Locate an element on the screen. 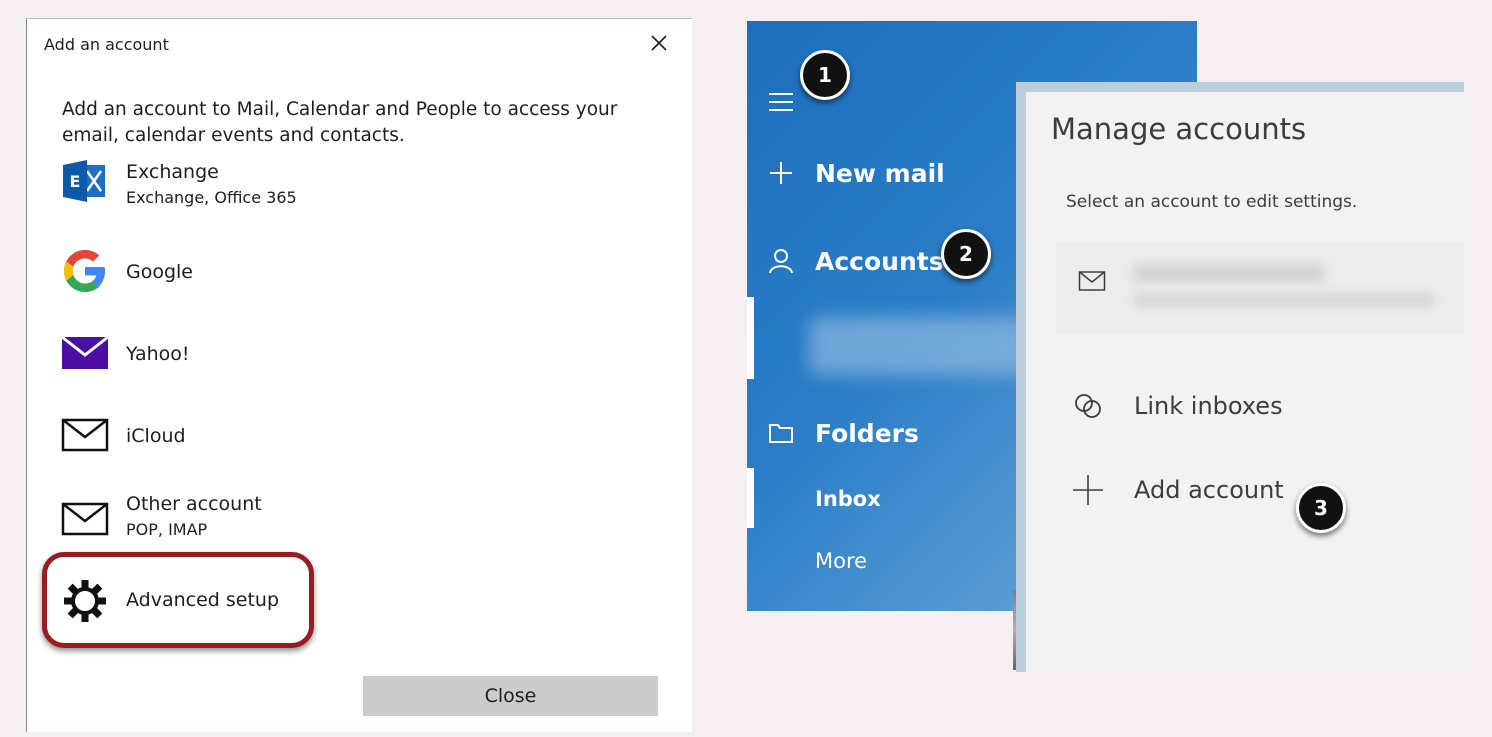 The width and height of the screenshot is (1492, 737). folders-label: Folders is located at coordinates (867, 433).